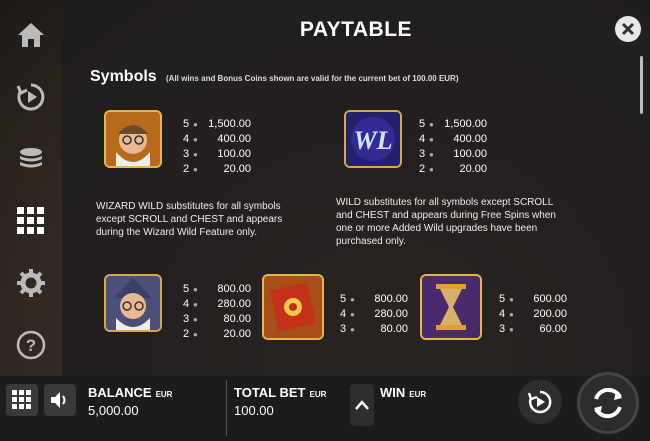  What do you see at coordinates (217, 146) in the screenshot?
I see `wizard-wild-pays: 5 ● 1,500.00 4 ● 400.00 3 ● 100.00 2 ● 20.00` at bounding box center [217, 146].